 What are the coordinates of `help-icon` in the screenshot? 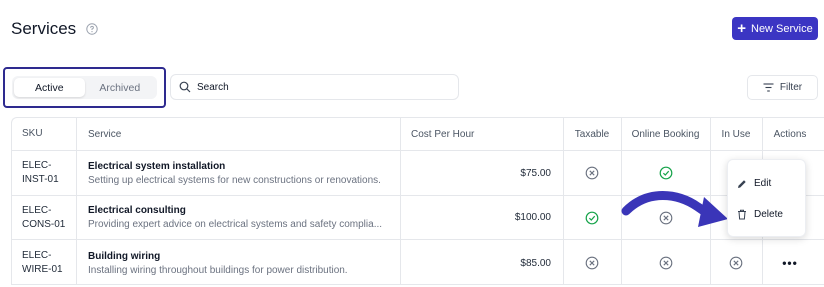 It's located at (92, 29).